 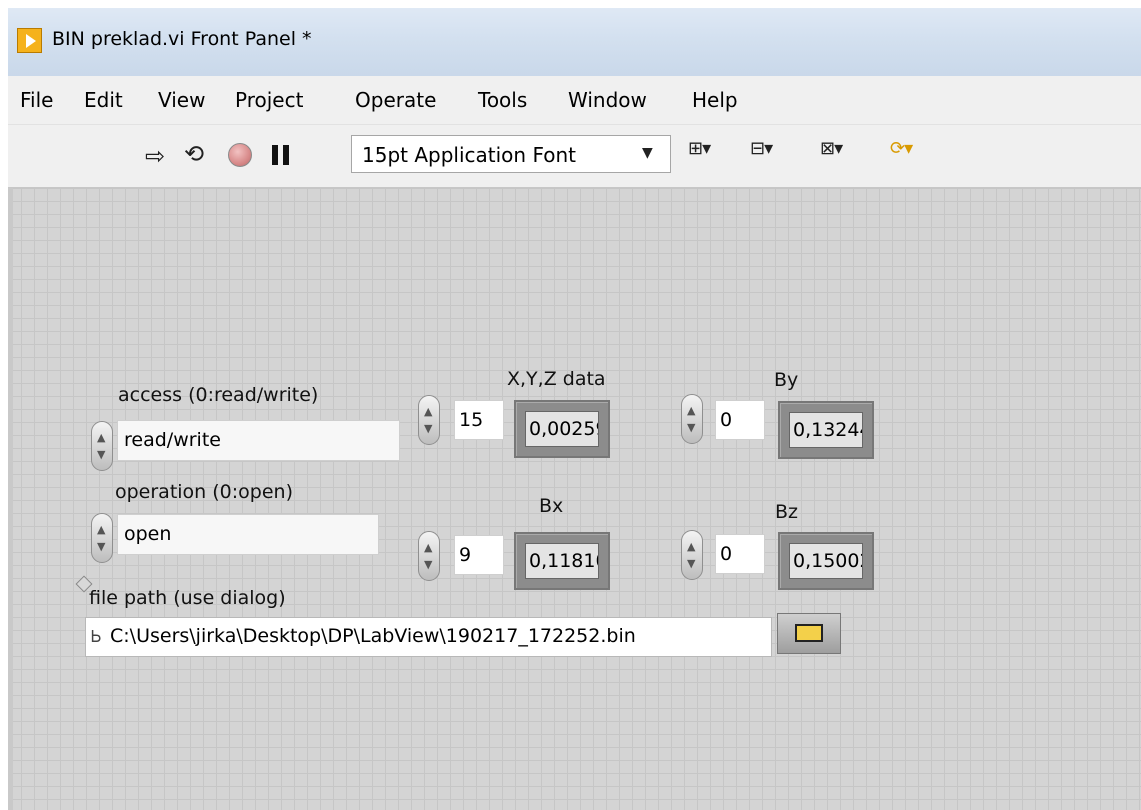 What do you see at coordinates (574, 42) in the screenshot?
I see `title-bar: BIN preklad.vi Front Panel *` at bounding box center [574, 42].